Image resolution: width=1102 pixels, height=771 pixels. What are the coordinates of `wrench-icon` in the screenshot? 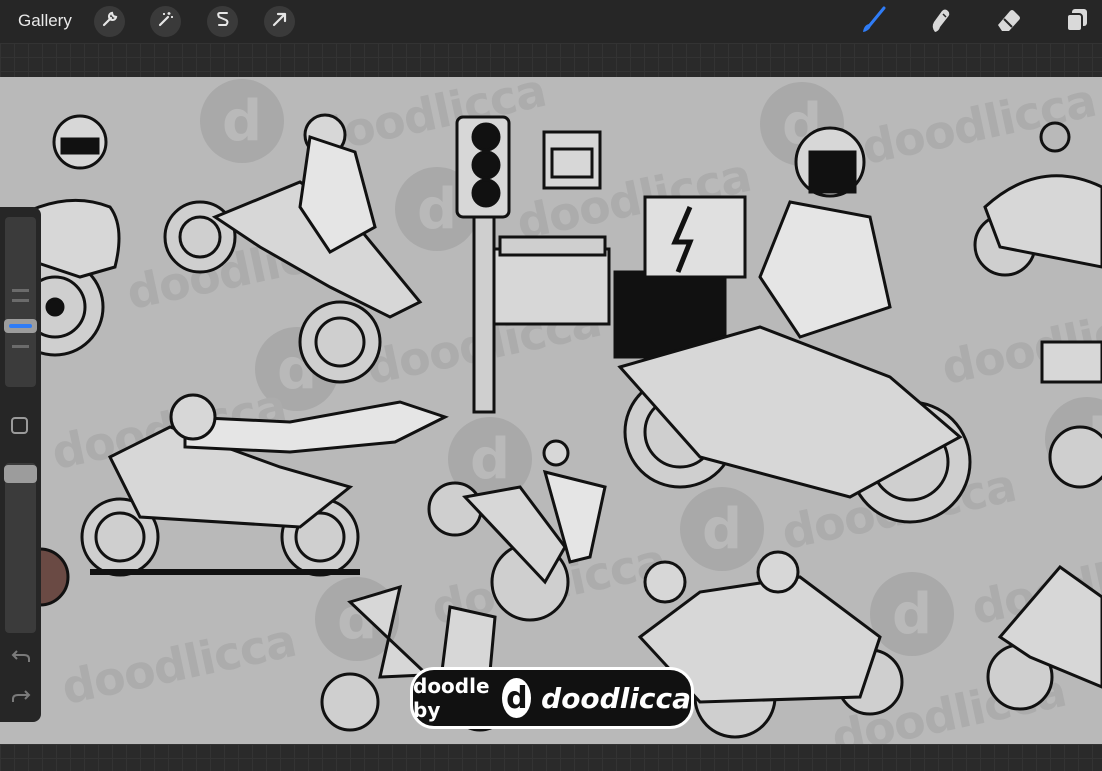 It's located at (110, 21).